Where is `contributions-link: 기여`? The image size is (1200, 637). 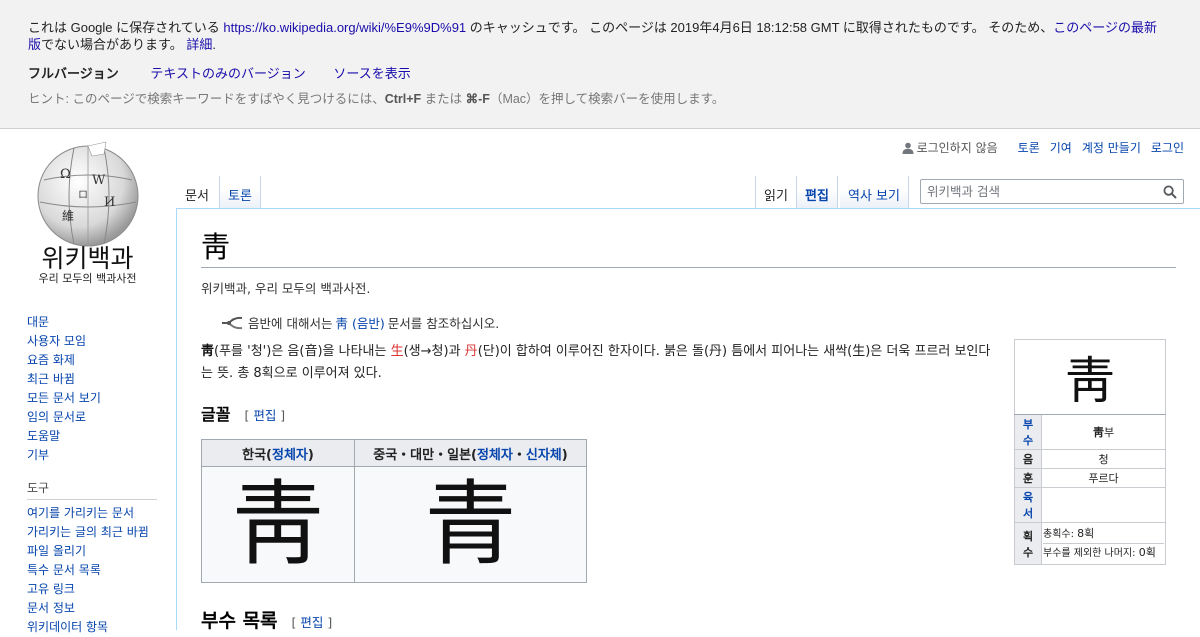
contributions-link: 기여 is located at coordinates (1061, 147).